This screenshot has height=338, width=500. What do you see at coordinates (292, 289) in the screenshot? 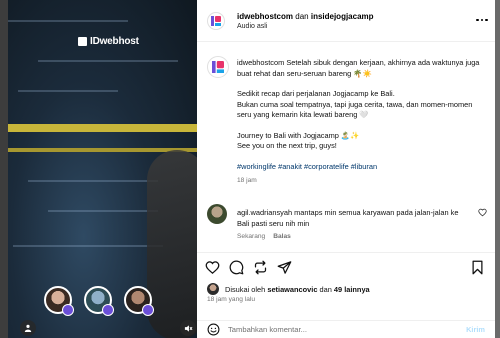
I see `liker-username: setiawancovic` at bounding box center [292, 289].